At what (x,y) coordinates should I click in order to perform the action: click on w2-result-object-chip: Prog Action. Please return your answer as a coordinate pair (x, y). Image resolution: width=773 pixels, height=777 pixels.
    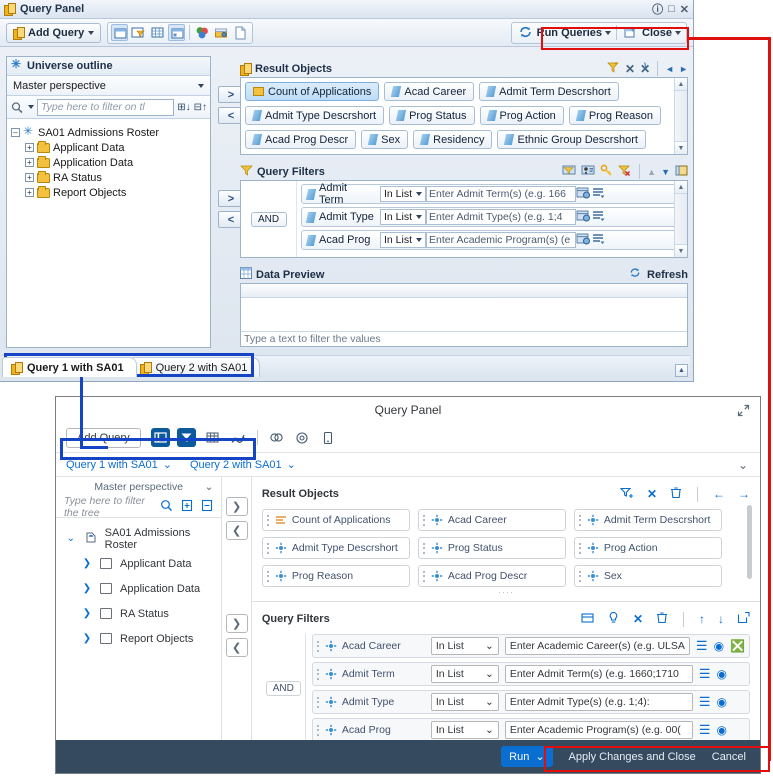
    Looking at the image, I should click on (647, 548).